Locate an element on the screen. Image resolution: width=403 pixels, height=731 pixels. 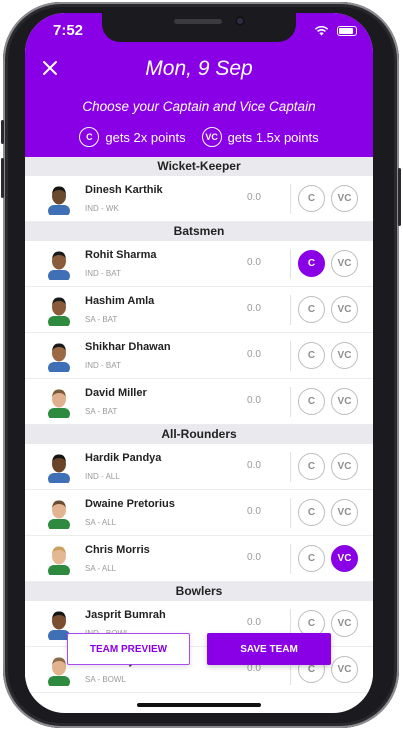
player-row: Dwaine Pretorius SA - ALL 0.0 C VC is located at coordinates (199, 513).